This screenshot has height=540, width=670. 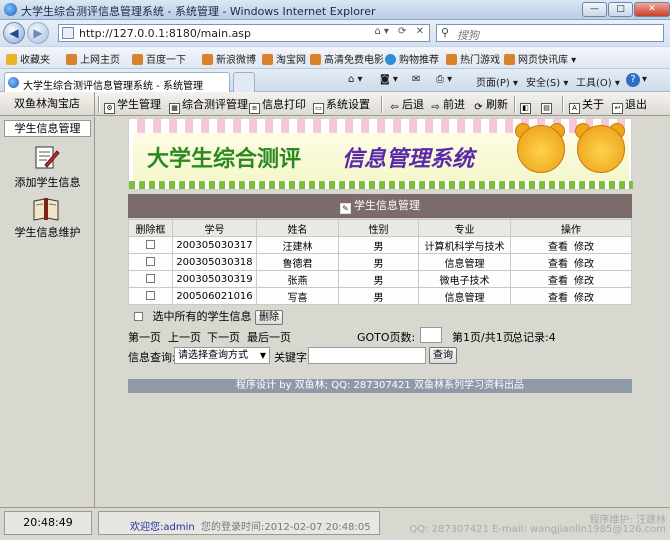 I want to click on back-nav-button: ◀, so click(x=14, y=33).